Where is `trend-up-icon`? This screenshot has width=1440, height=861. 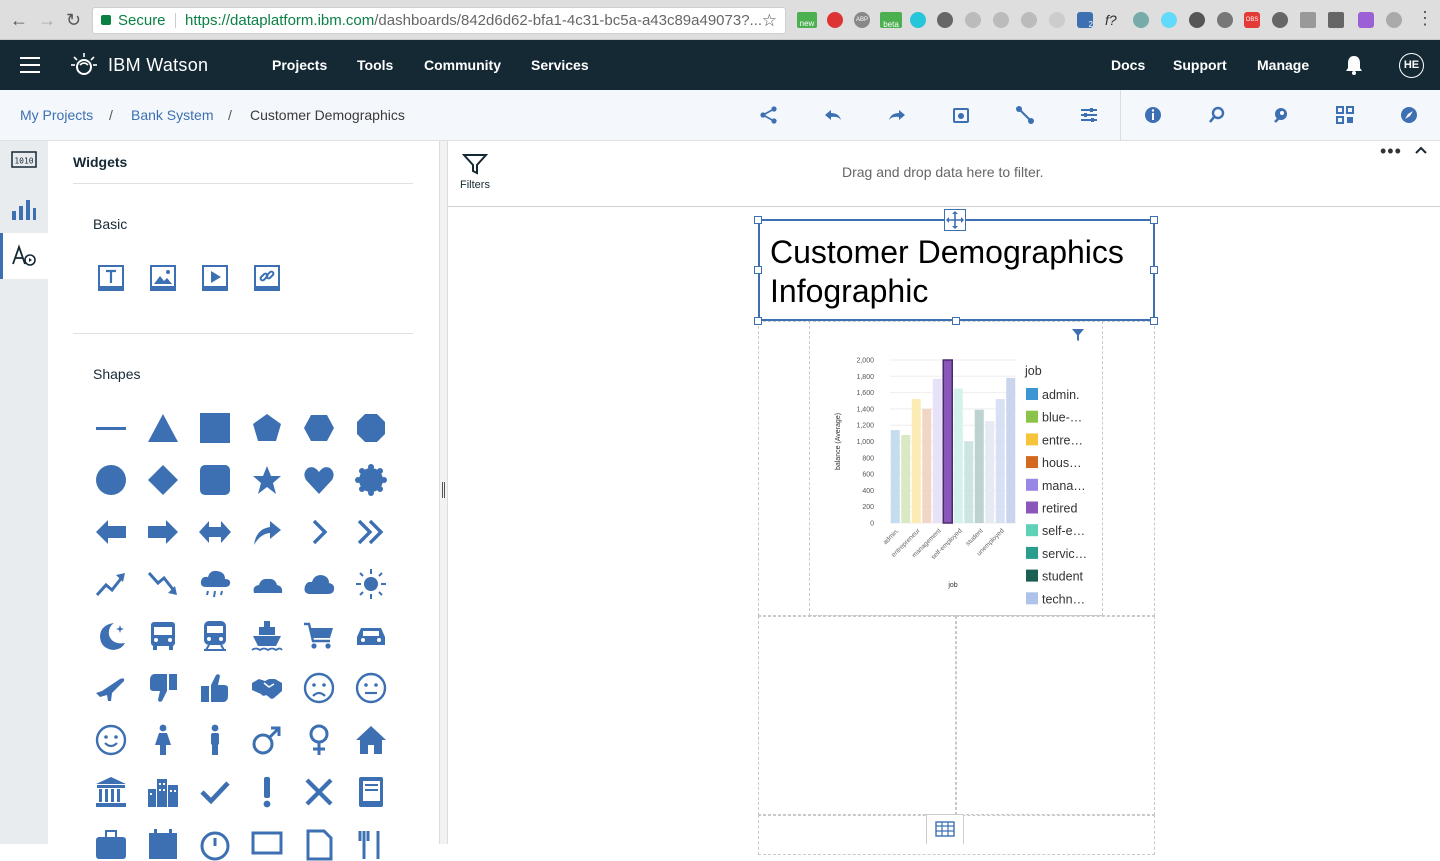
trend-up-icon is located at coordinates (111, 584).